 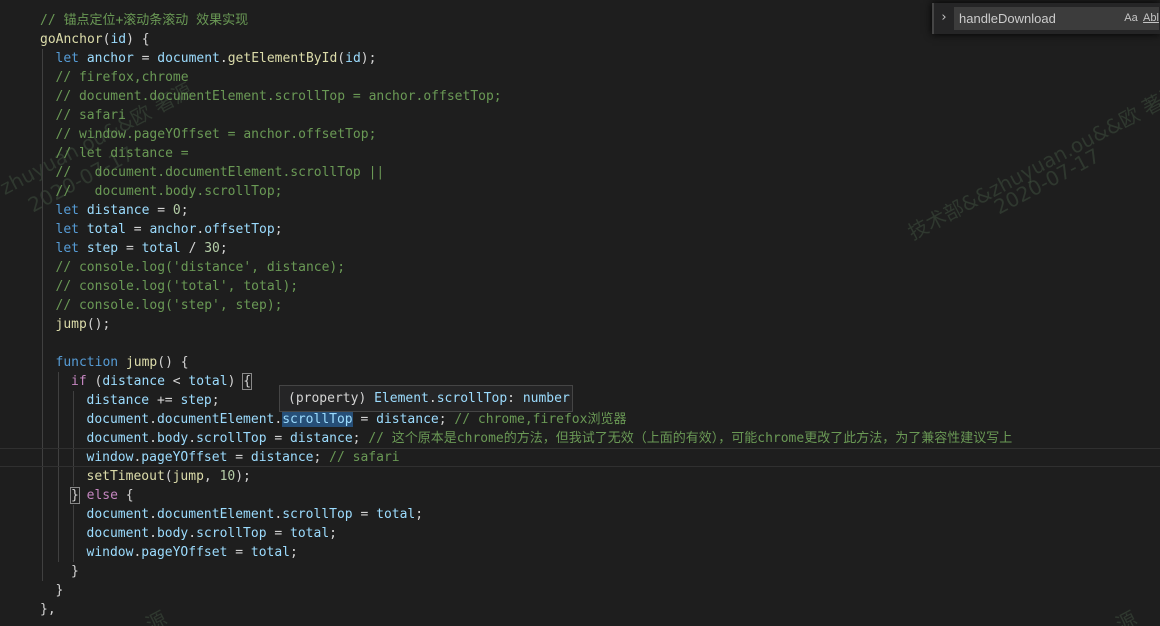 I want to click on code-token: step, so click(x=102, y=248).